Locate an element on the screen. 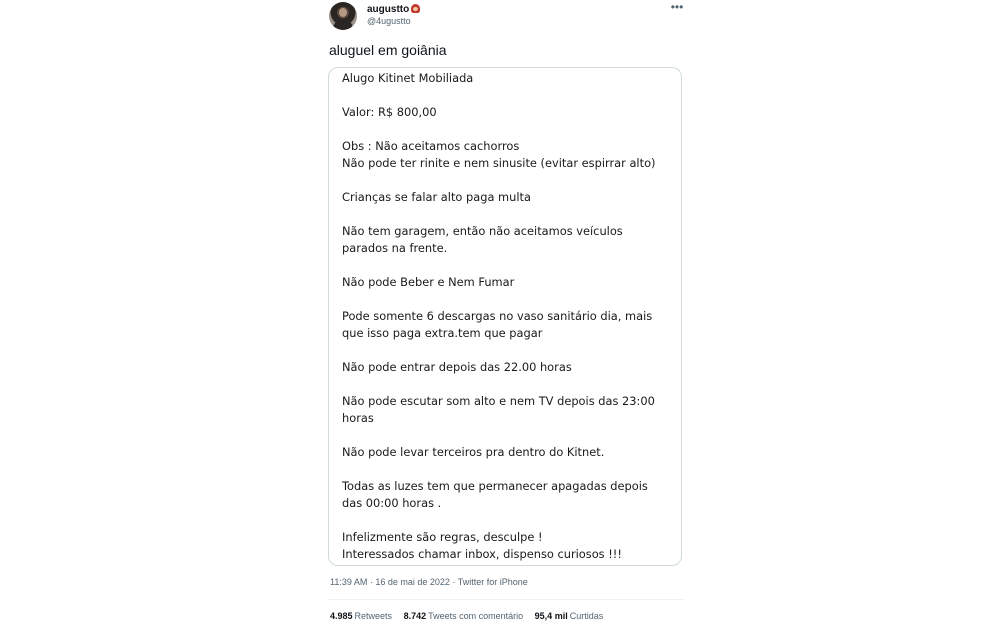 The width and height of the screenshot is (1000, 626). display-name: augustto is located at coordinates (394, 9).